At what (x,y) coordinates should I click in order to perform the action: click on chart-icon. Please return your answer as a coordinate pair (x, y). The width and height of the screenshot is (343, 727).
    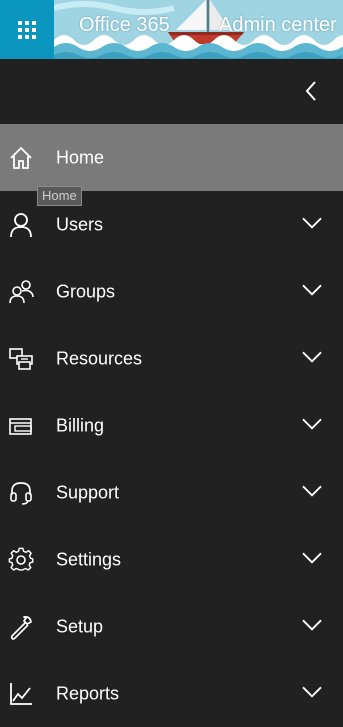
    Looking at the image, I should click on (21, 694).